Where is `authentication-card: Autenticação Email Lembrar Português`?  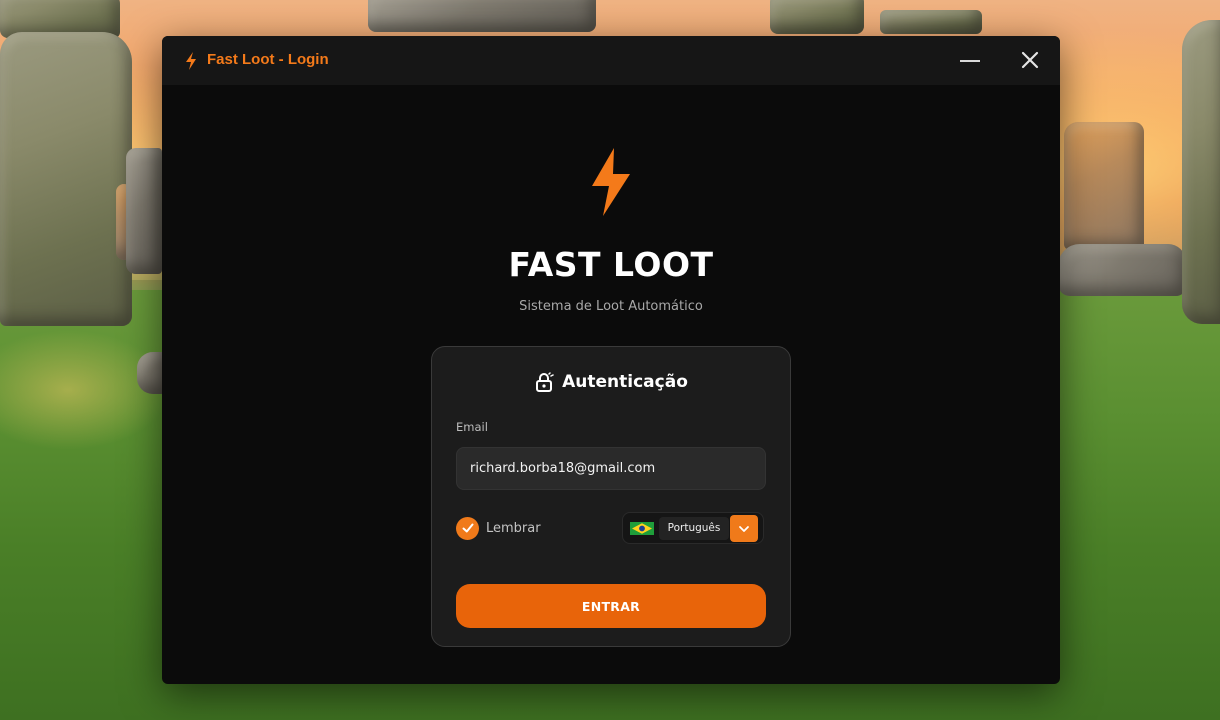 authentication-card: Autenticação Email Lembrar Português is located at coordinates (611, 496).